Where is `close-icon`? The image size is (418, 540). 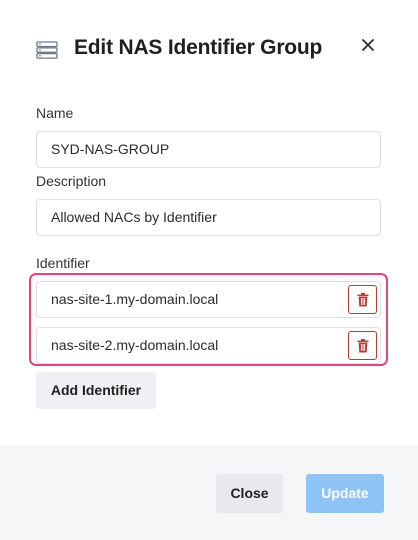
close-icon is located at coordinates (369, 46).